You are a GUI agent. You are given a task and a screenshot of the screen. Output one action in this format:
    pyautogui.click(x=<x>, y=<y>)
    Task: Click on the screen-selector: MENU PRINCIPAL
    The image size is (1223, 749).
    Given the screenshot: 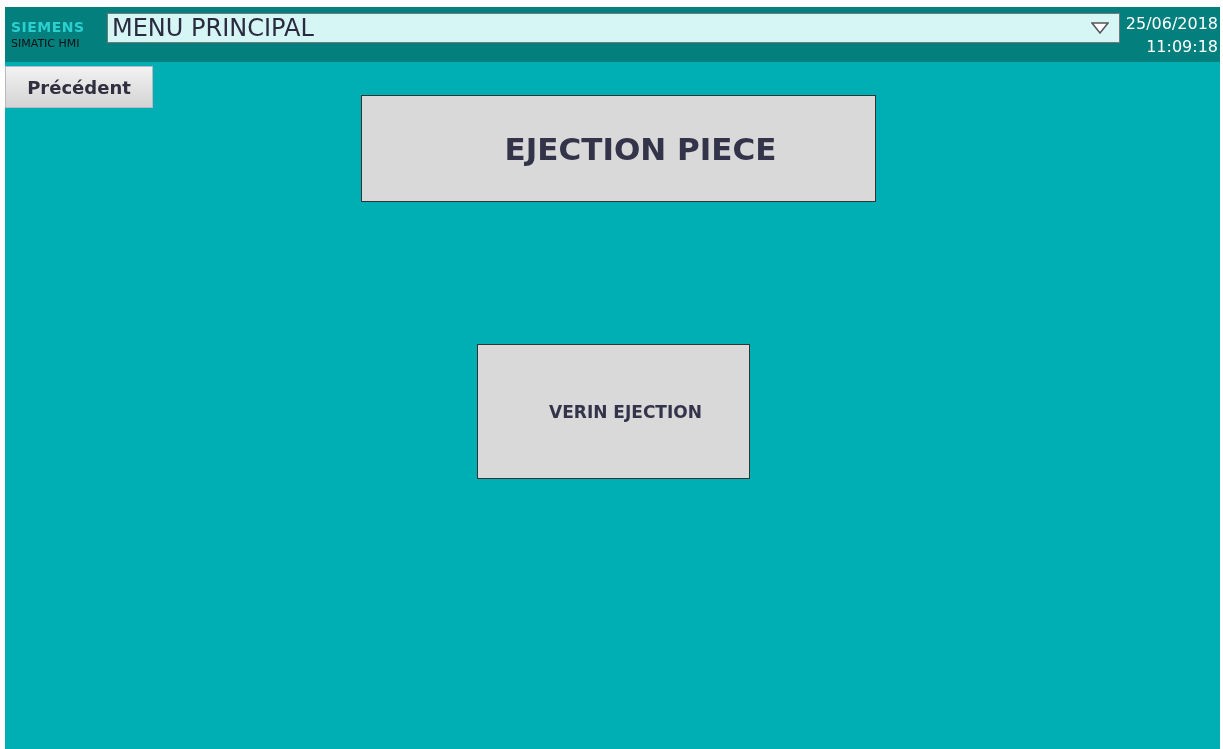 What is the action you would take?
    pyautogui.click(x=613, y=27)
    